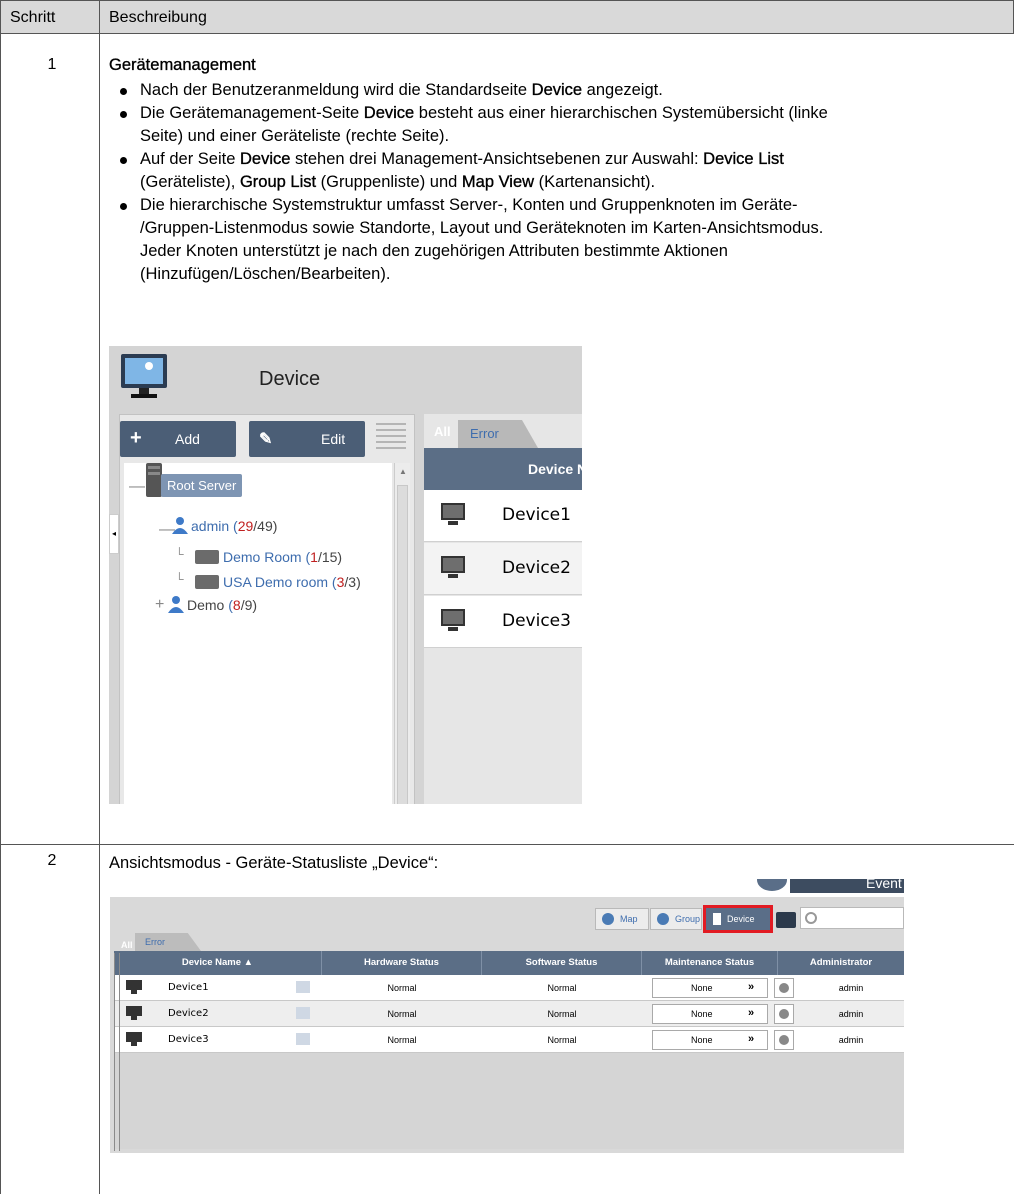 The width and height of the screenshot is (1014, 1194). What do you see at coordinates (224, 525) in the screenshot?
I see `tree-node-admin: admin (29/49)` at bounding box center [224, 525].